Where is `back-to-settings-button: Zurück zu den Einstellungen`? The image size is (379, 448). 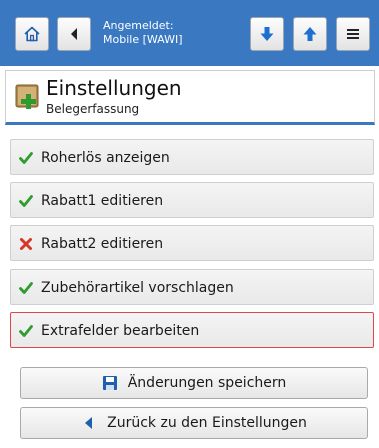
back-to-settings-button: Zurück zu den Einstellungen is located at coordinates (194, 423).